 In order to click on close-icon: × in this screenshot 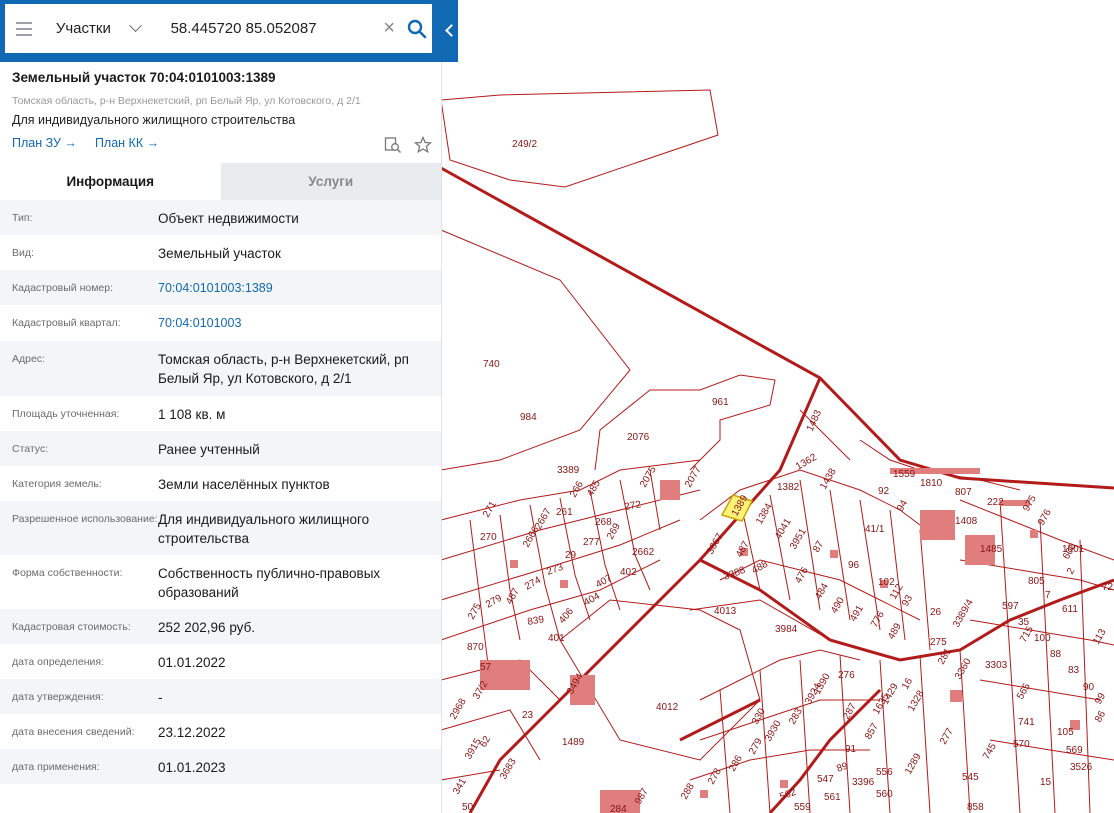, I will do `click(389, 29)`.